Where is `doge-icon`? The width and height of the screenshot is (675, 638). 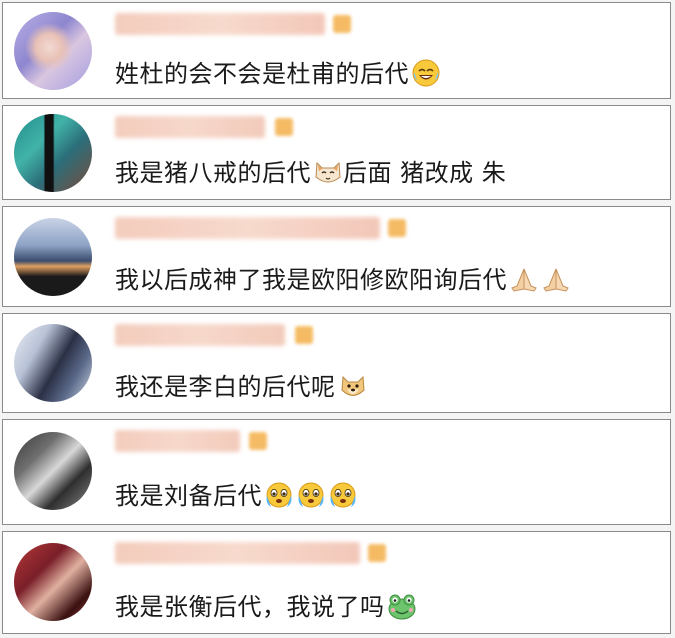
doge-icon is located at coordinates (352, 385).